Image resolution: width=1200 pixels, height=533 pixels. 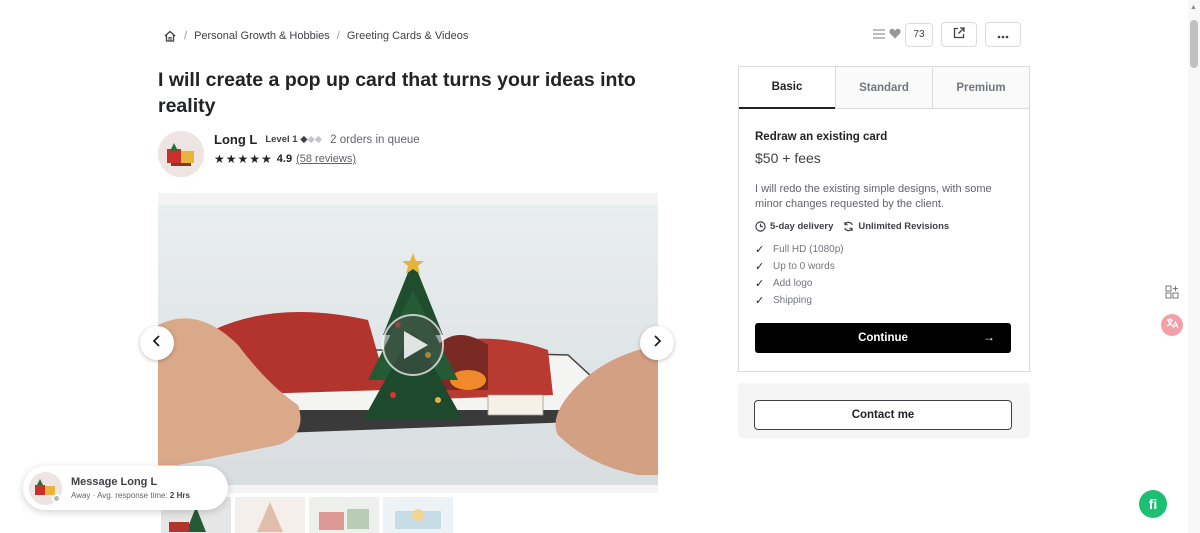 What do you see at coordinates (281, 139) in the screenshot?
I see `seller-level-label: Level 1` at bounding box center [281, 139].